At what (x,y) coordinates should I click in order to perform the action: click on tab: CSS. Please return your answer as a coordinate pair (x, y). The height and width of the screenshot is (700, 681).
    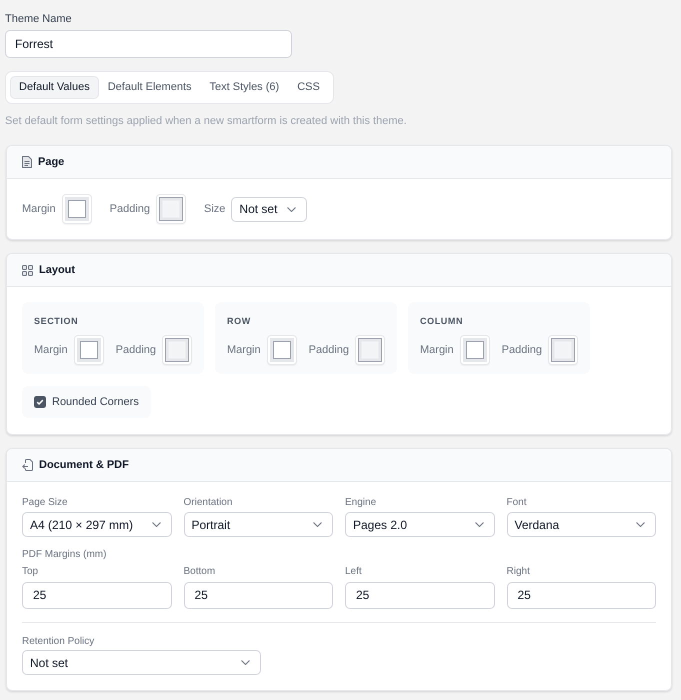
    Looking at the image, I should click on (308, 87).